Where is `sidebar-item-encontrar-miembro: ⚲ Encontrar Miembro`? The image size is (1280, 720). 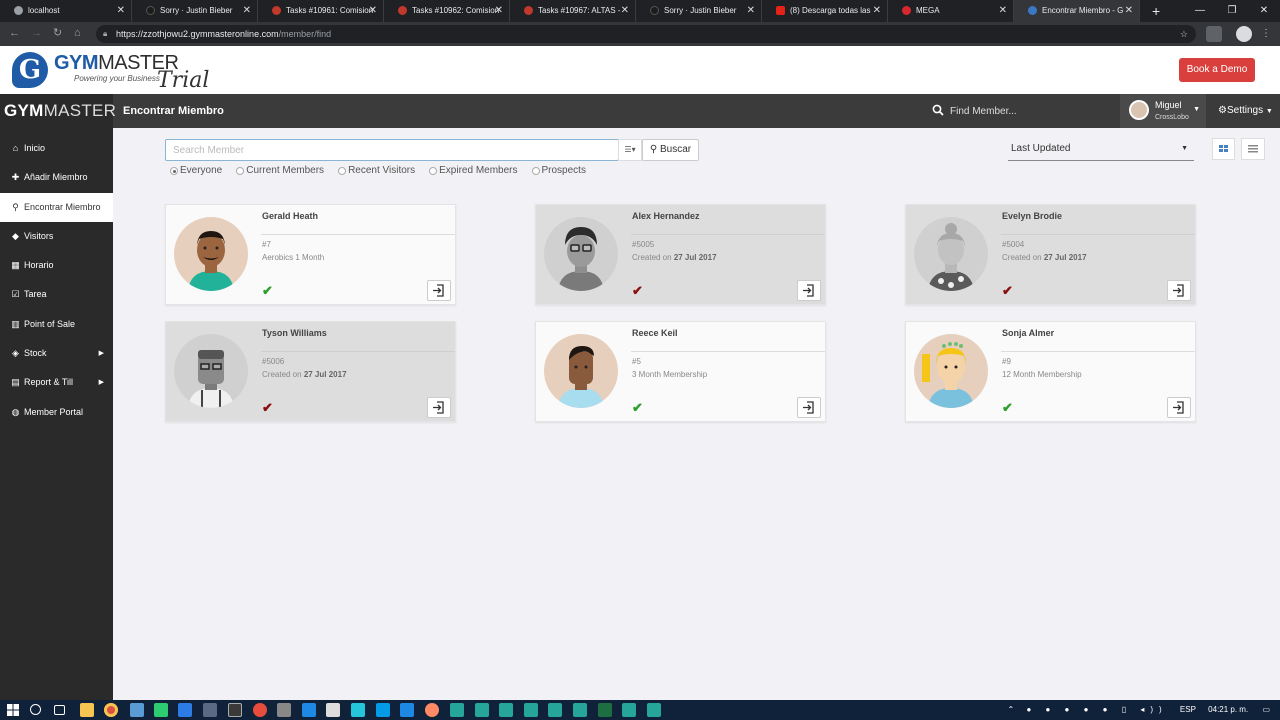
sidebar-item-encontrar-miembro: ⚲ Encontrar Miembro is located at coordinates (56, 207).